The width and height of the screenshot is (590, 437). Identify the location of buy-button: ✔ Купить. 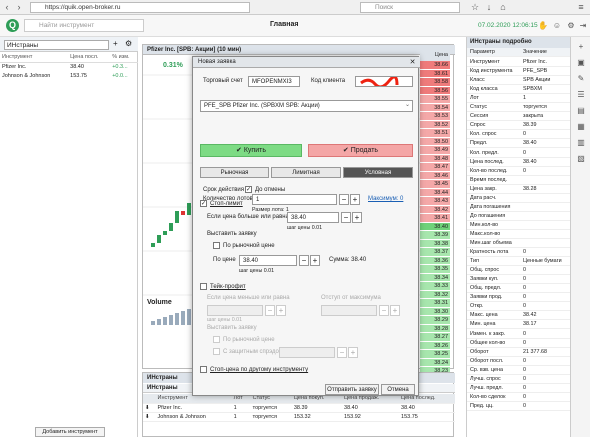
(251, 150).